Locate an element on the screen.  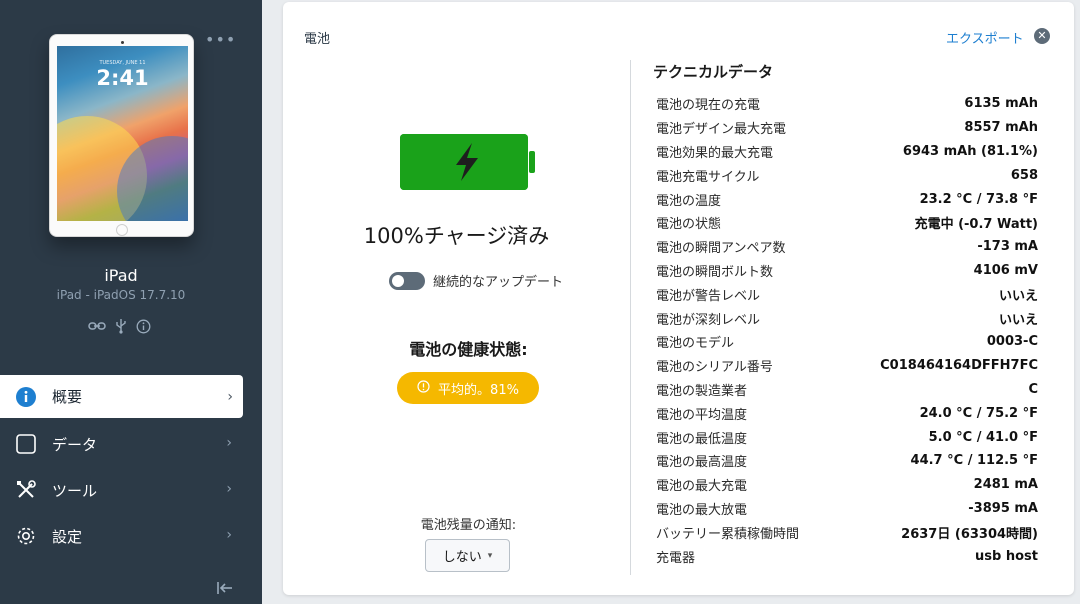
tech-data-row: 電池の温度 23.2 °C / 73.8 °F is located at coordinates (847, 199).